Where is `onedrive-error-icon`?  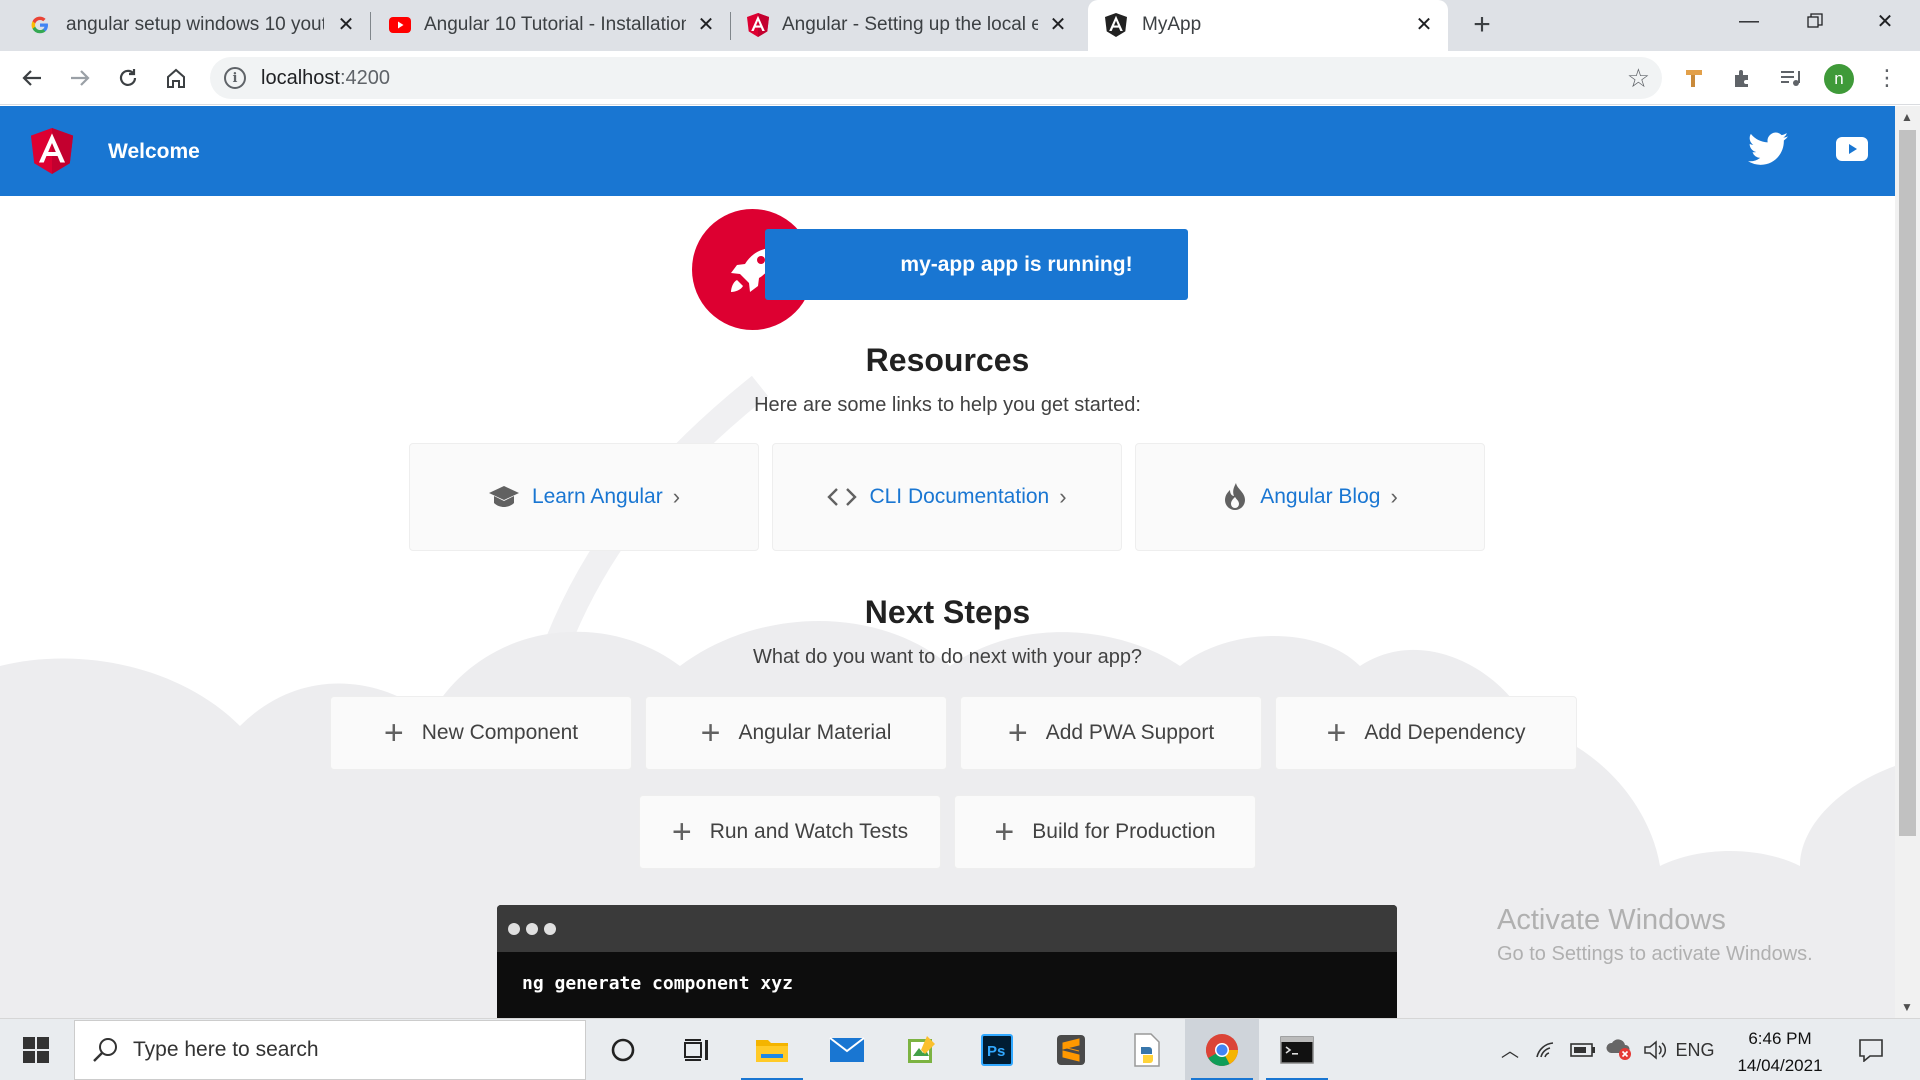
onedrive-error-icon is located at coordinates (1619, 1049).